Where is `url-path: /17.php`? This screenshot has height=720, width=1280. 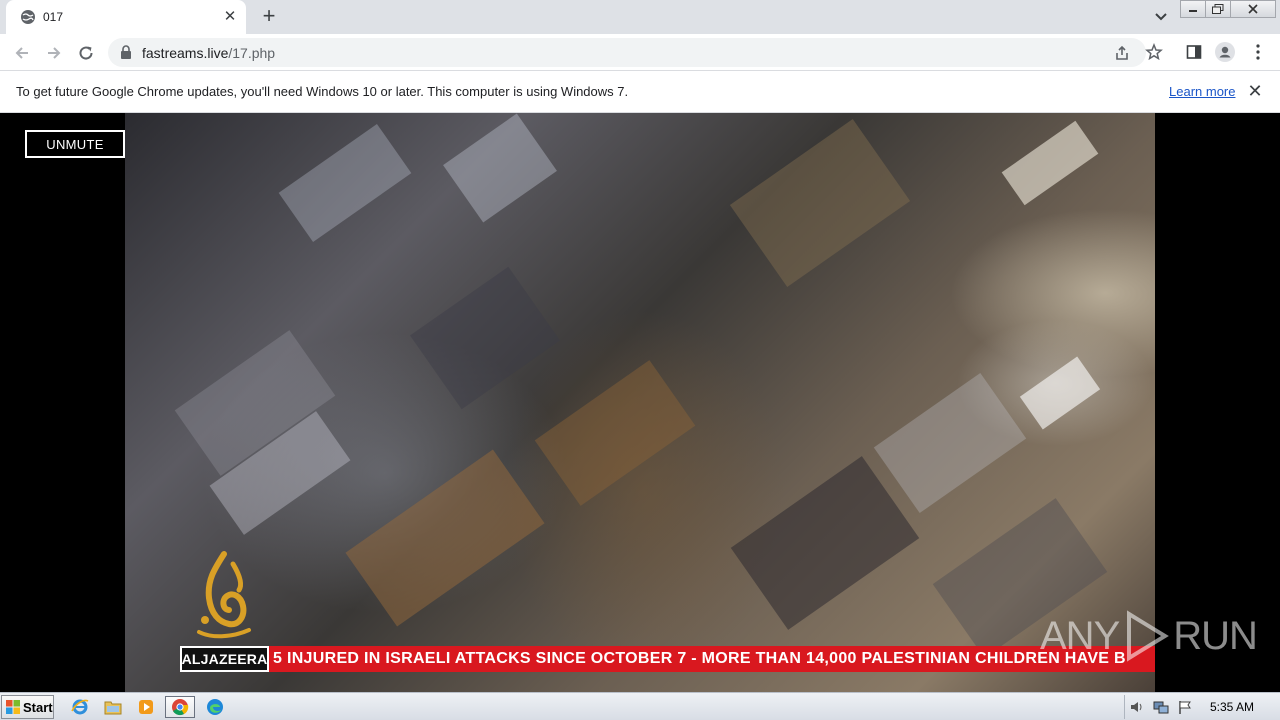 url-path: /17.php is located at coordinates (252, 53).